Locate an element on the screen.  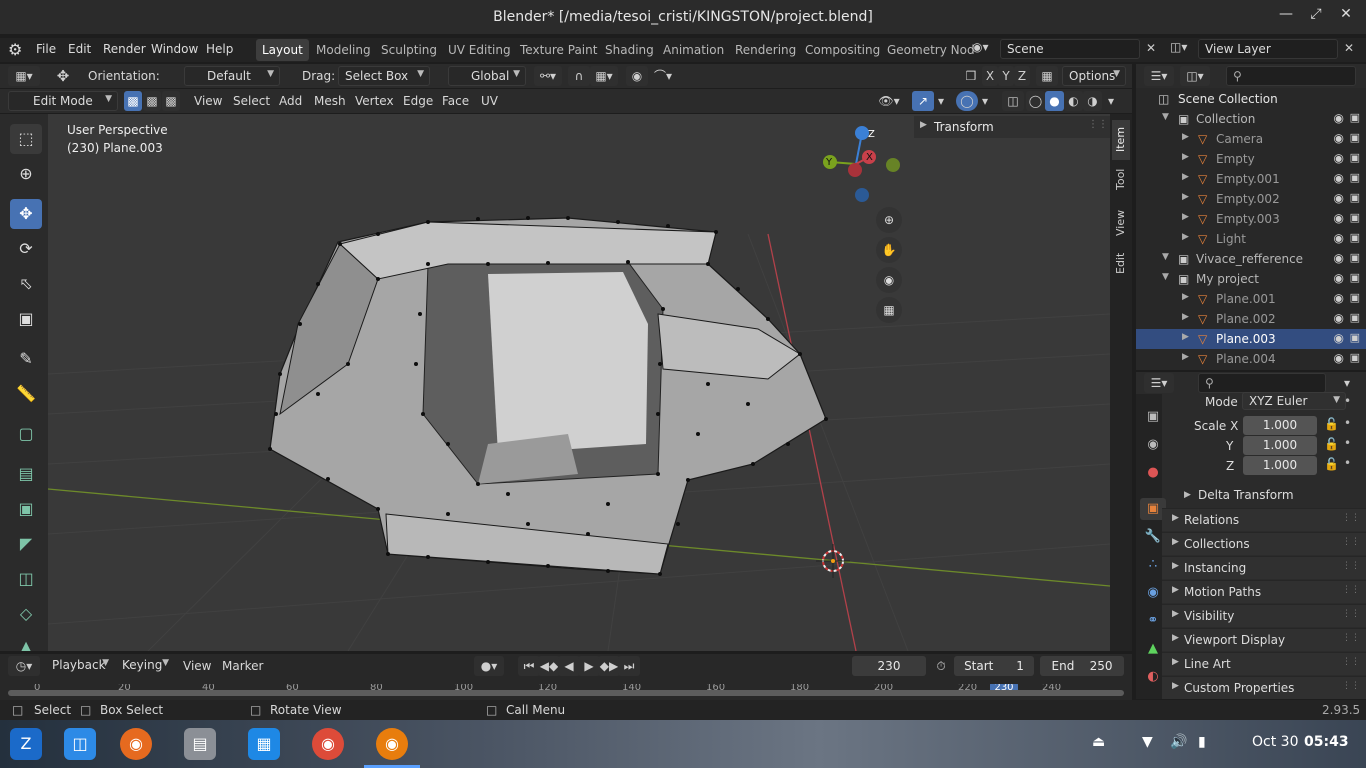
end-frame-field: End 250 is located at coordinates (1082, 666).